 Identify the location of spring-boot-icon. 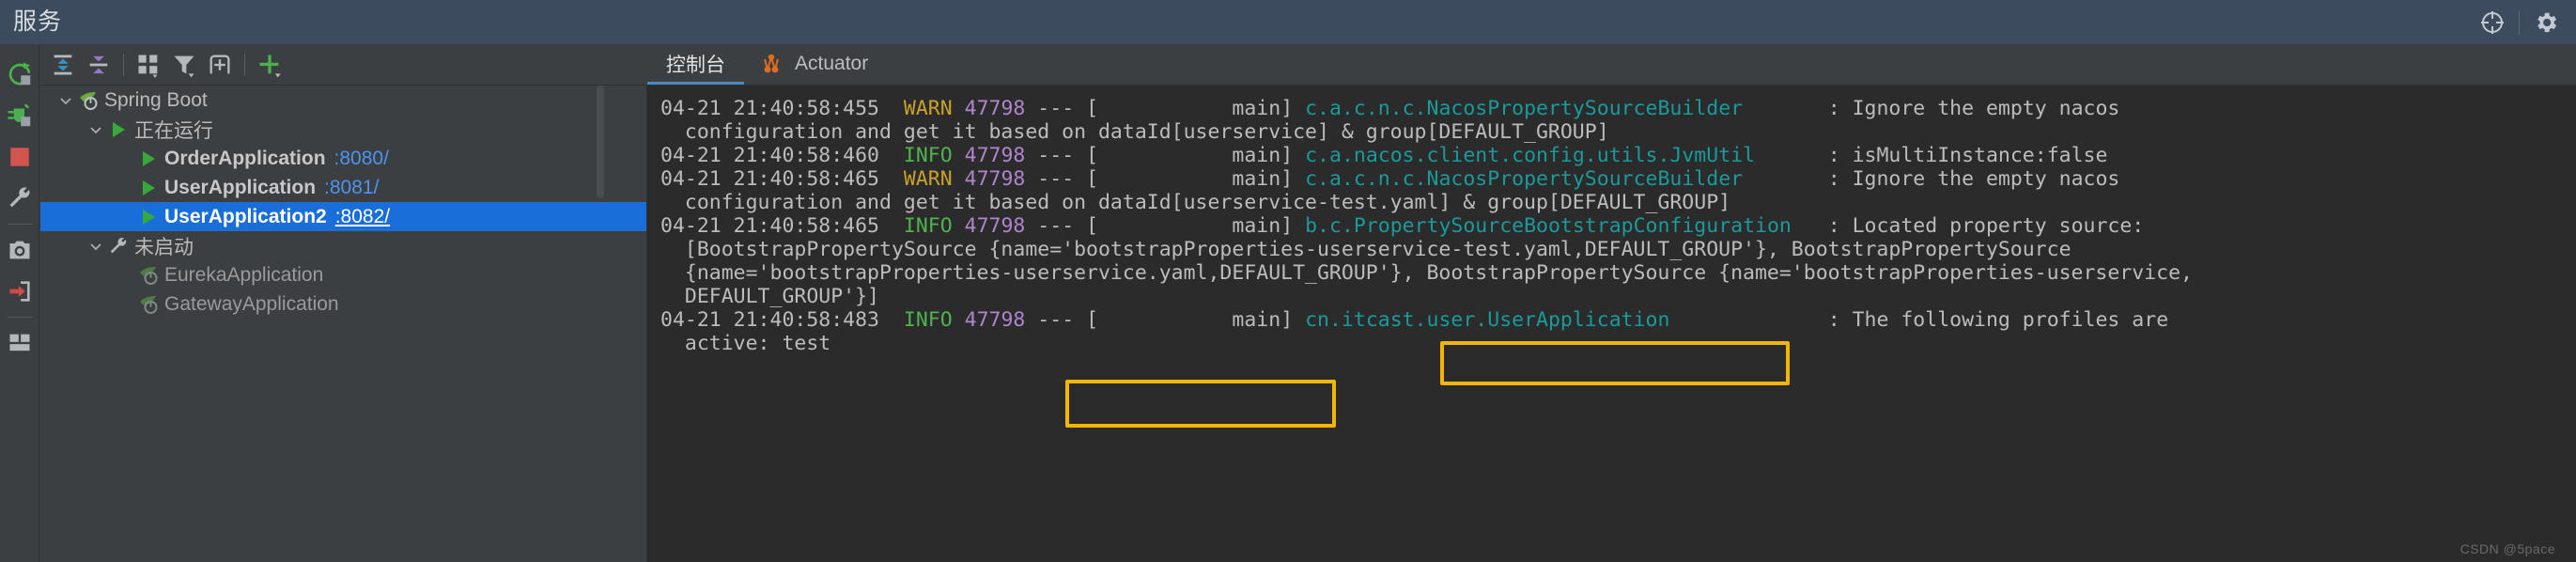
(89, 101).